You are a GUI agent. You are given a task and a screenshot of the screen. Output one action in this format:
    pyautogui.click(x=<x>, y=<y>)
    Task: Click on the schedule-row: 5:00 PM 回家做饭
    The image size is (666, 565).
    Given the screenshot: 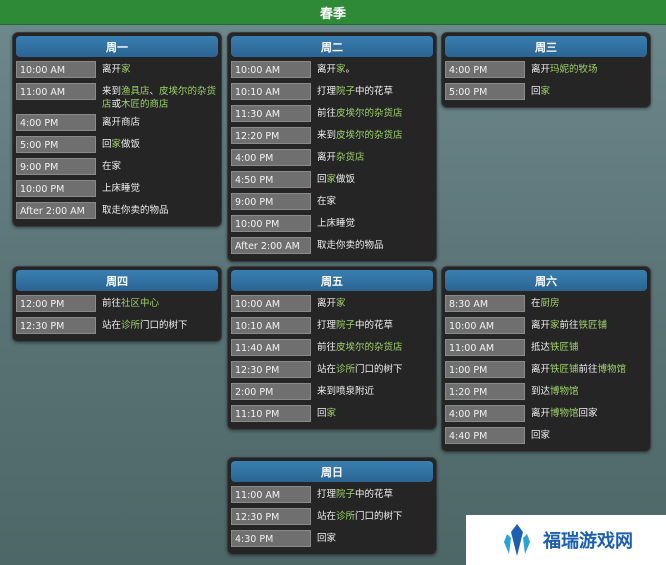 What is the action you would take?
    pyautogui.click(x=117, y=145)
    